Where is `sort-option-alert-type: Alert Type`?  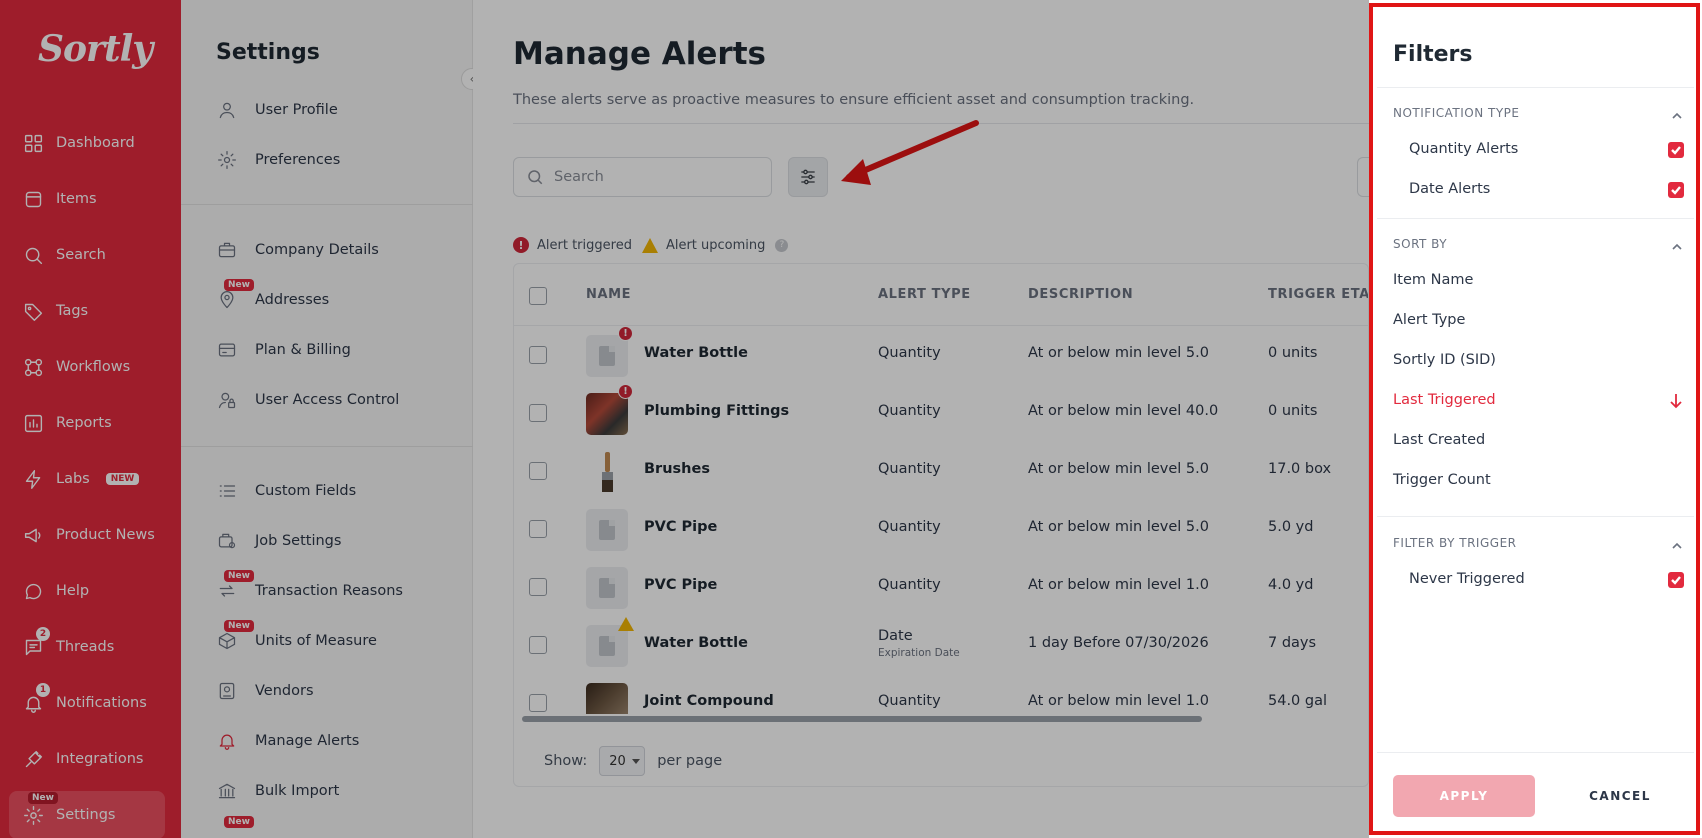
sort-option-alert-type: Alert Type is located at coordinates (1429, 320).